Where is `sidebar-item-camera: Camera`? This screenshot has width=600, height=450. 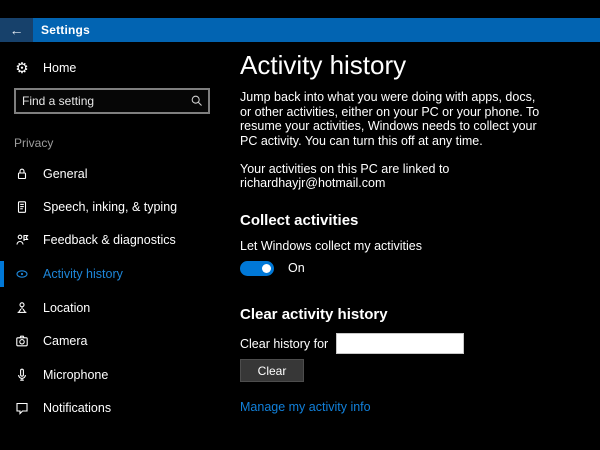 sidebar-item-camera: Camera is located at coordinates (116, 341).